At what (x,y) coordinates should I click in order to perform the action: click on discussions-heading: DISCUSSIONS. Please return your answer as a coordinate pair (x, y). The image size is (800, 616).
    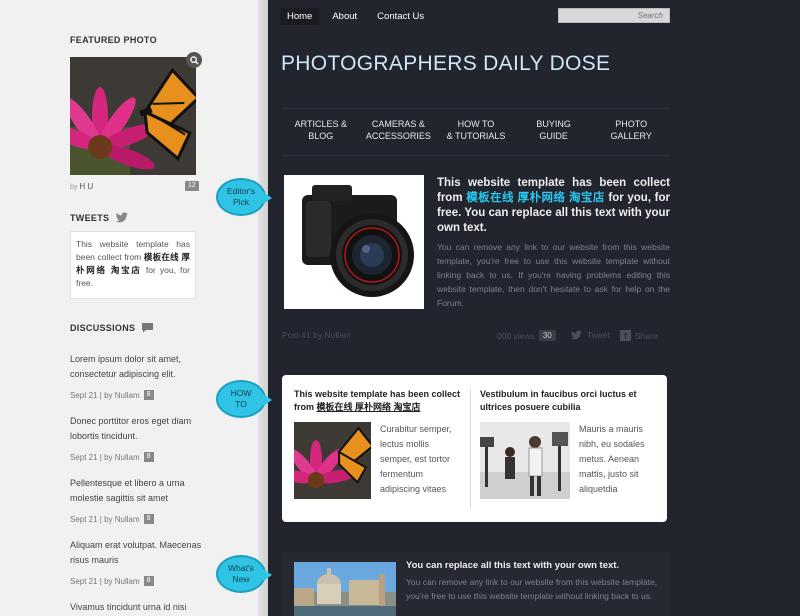
    Looking at the image, I should click on (112, 327).